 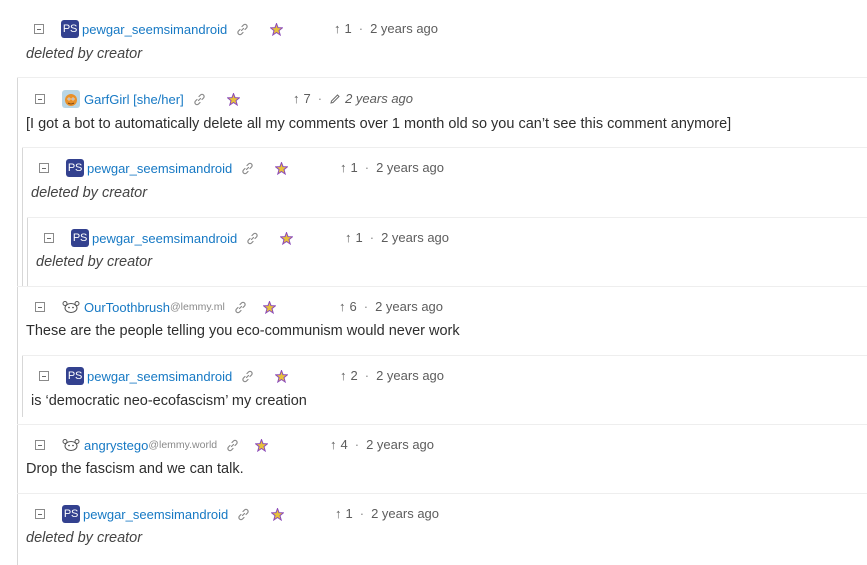 I want to click on username-link: angrystego, so click(x=116, y=445).